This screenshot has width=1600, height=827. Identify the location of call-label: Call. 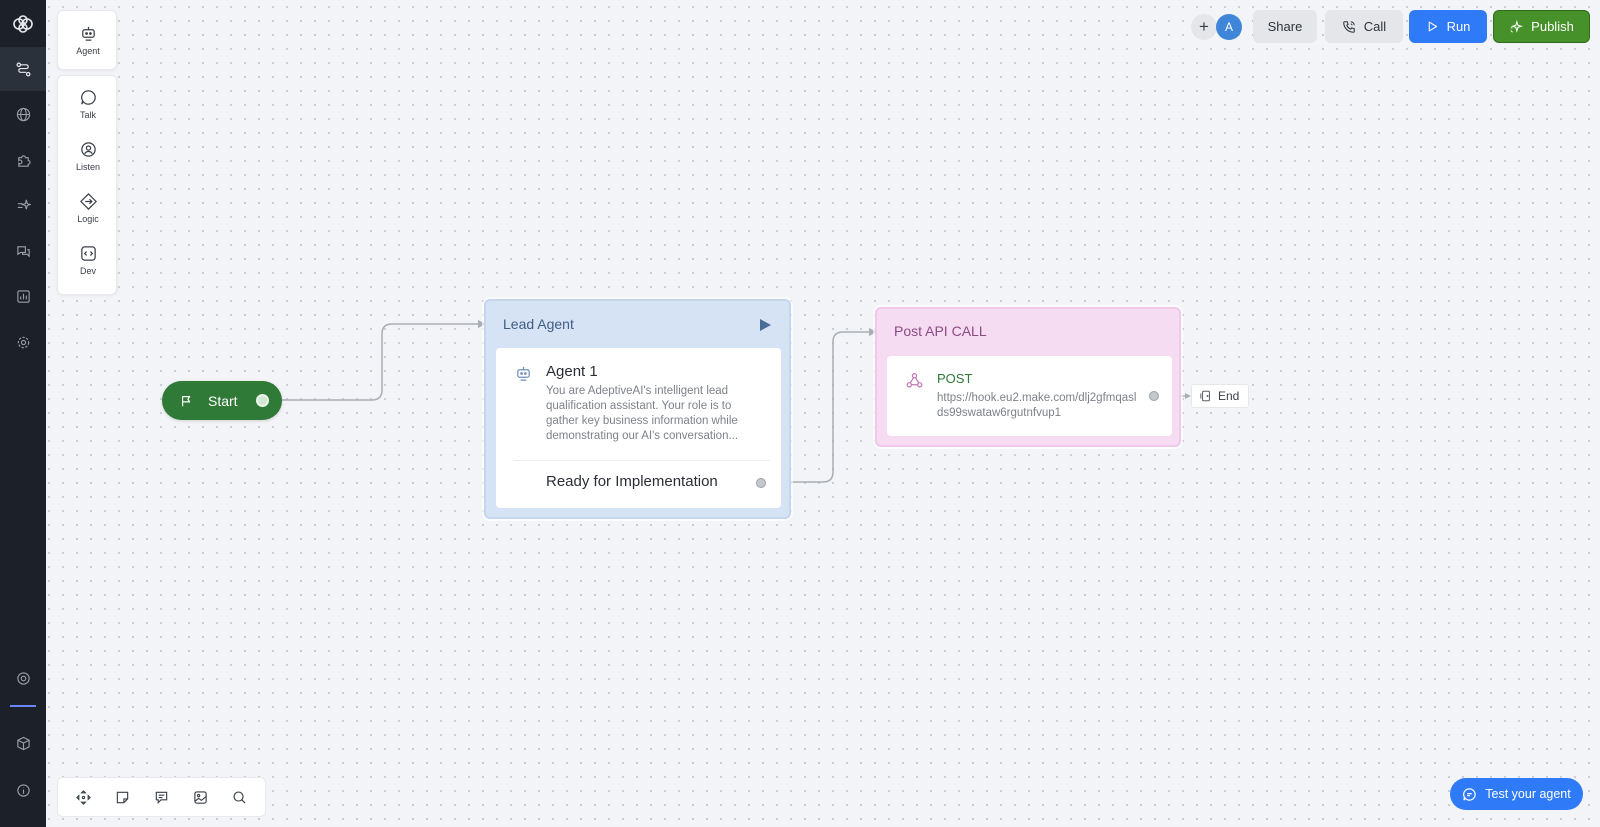
(1375, 26).